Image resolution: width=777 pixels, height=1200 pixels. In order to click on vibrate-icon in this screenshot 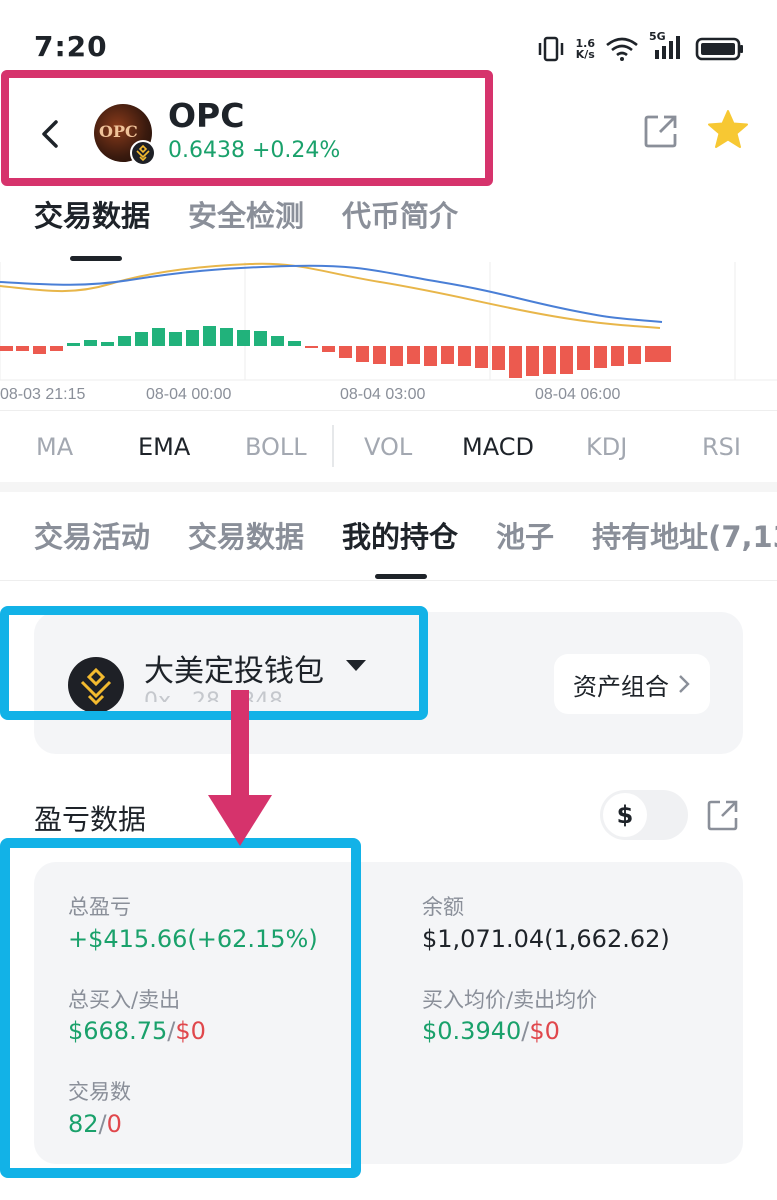, I will do `click(550, 49)`.